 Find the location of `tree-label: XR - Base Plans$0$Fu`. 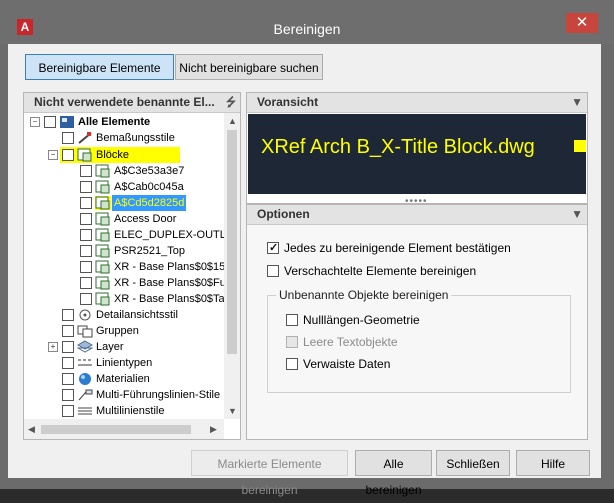

tree-label: XR - Base Plans$0$Fu is located at coordinates (169, 283).